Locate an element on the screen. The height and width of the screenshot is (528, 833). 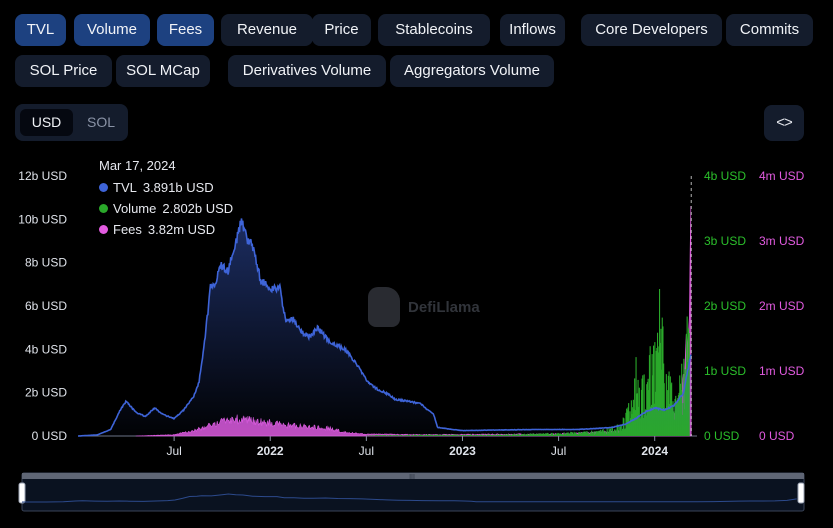
tvl-legend-dot is located at coordinates (103, 187).